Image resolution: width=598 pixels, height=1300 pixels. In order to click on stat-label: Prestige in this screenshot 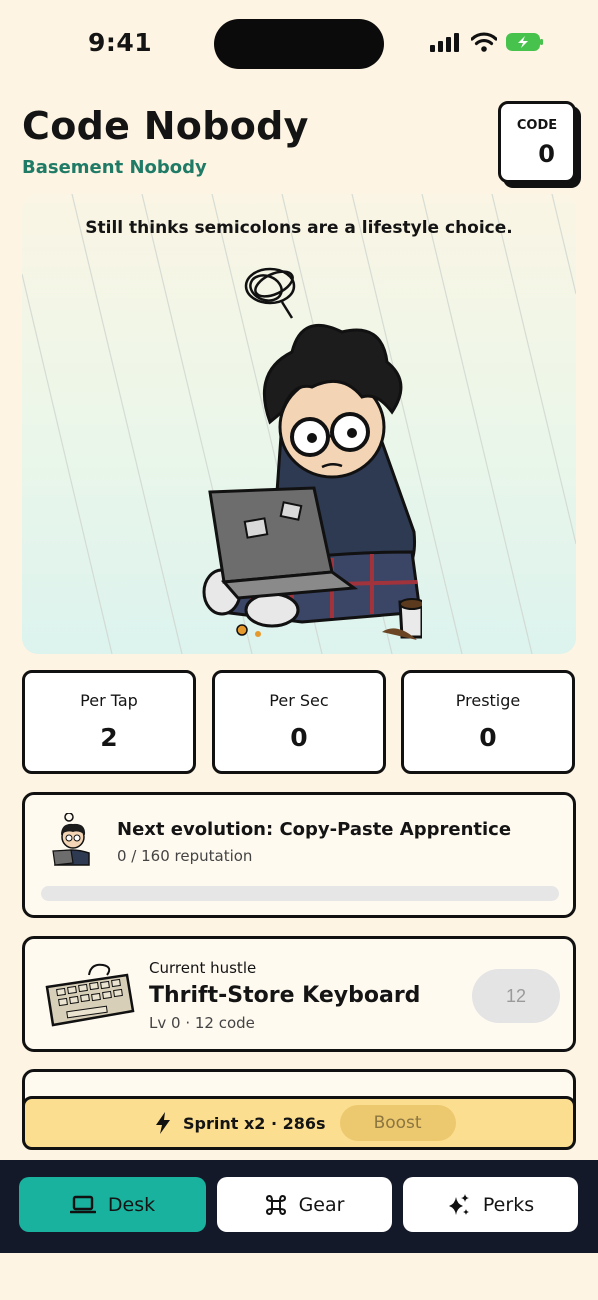, I will do `click(488, 700)`.